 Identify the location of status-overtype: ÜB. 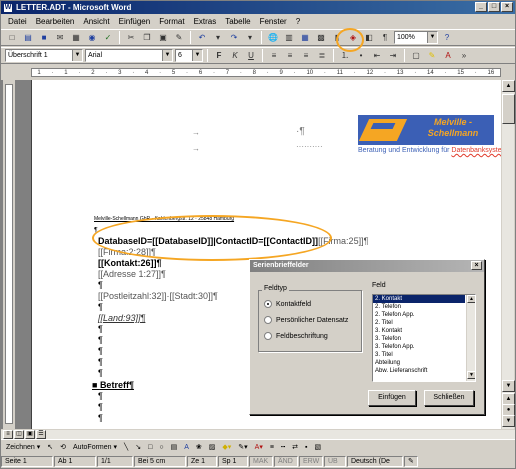
(335, 461).